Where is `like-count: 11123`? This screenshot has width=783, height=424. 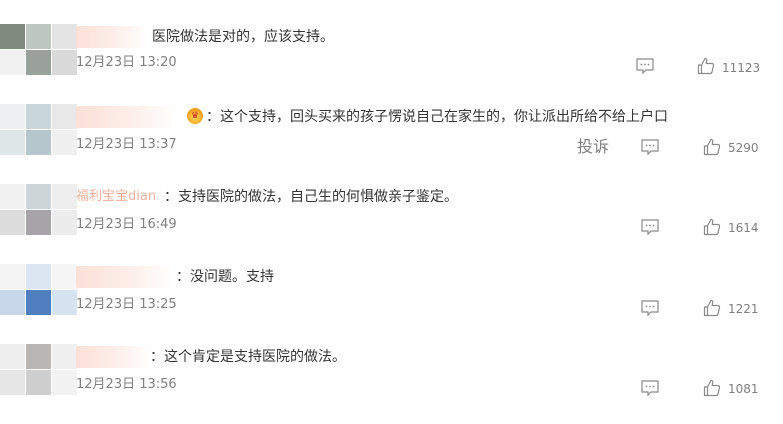 like-count: 11123 is located at coordinates (741, 68).